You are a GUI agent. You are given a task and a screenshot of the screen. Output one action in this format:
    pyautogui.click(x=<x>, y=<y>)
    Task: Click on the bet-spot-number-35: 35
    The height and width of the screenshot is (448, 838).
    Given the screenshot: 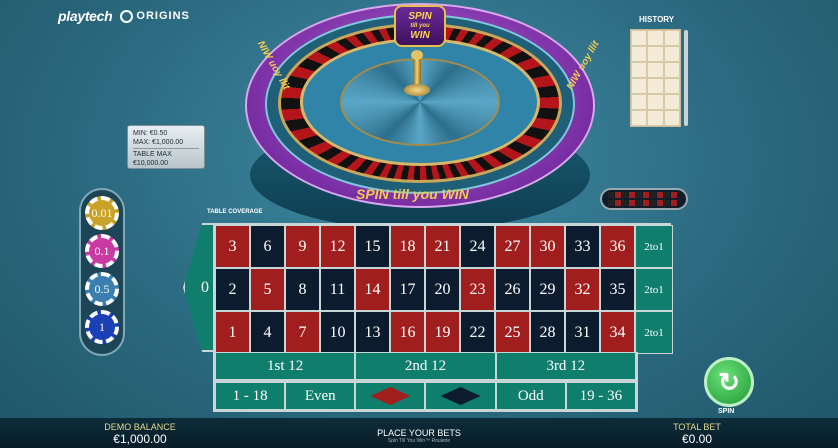 What is the action you would take?
    pyautogui.click(x=617, y=289)
    